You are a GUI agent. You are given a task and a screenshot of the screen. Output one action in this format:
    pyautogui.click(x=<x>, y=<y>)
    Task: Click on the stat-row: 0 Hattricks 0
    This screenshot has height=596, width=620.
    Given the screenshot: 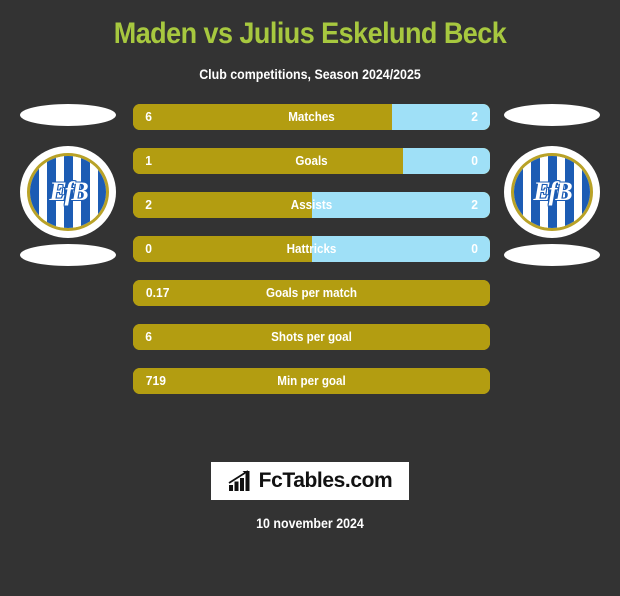 What is the action you would take?
    pyautogui.click(x=311, y=249)
    